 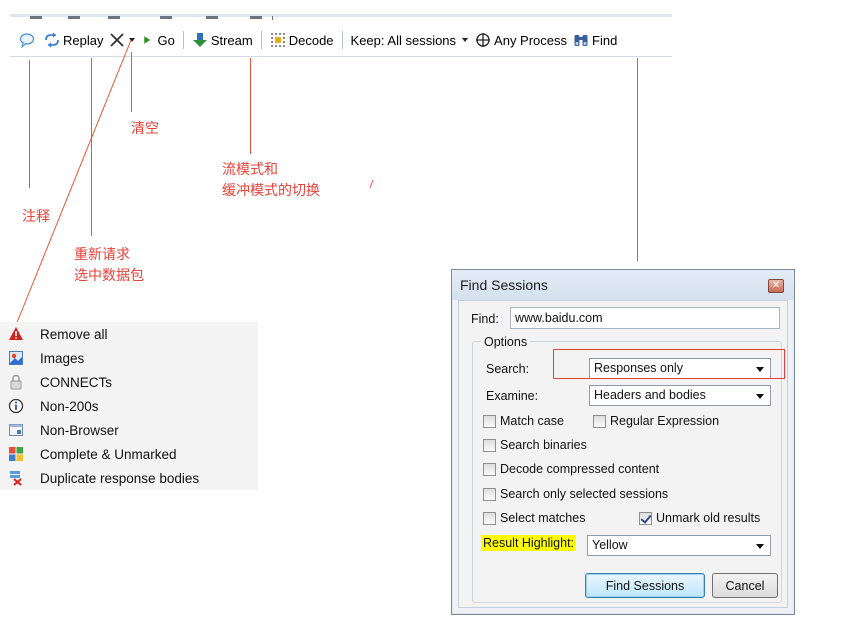 I want to click on stream-mode-annotation-line1: 流模式和, so click(x=250, y=170).